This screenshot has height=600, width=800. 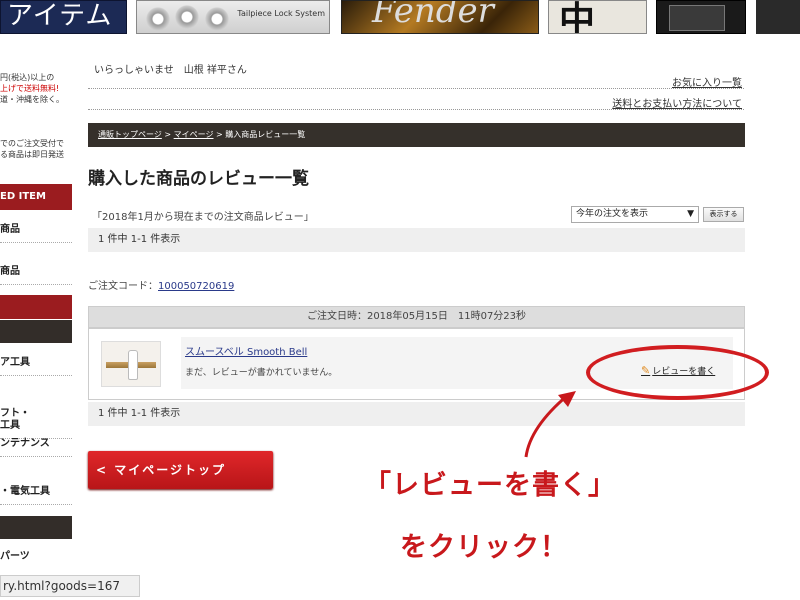 What do you see at coordinates (433, 15) in the screenshot?
I see `banner-fender-text: Fender` at bounding box center [433, 15].